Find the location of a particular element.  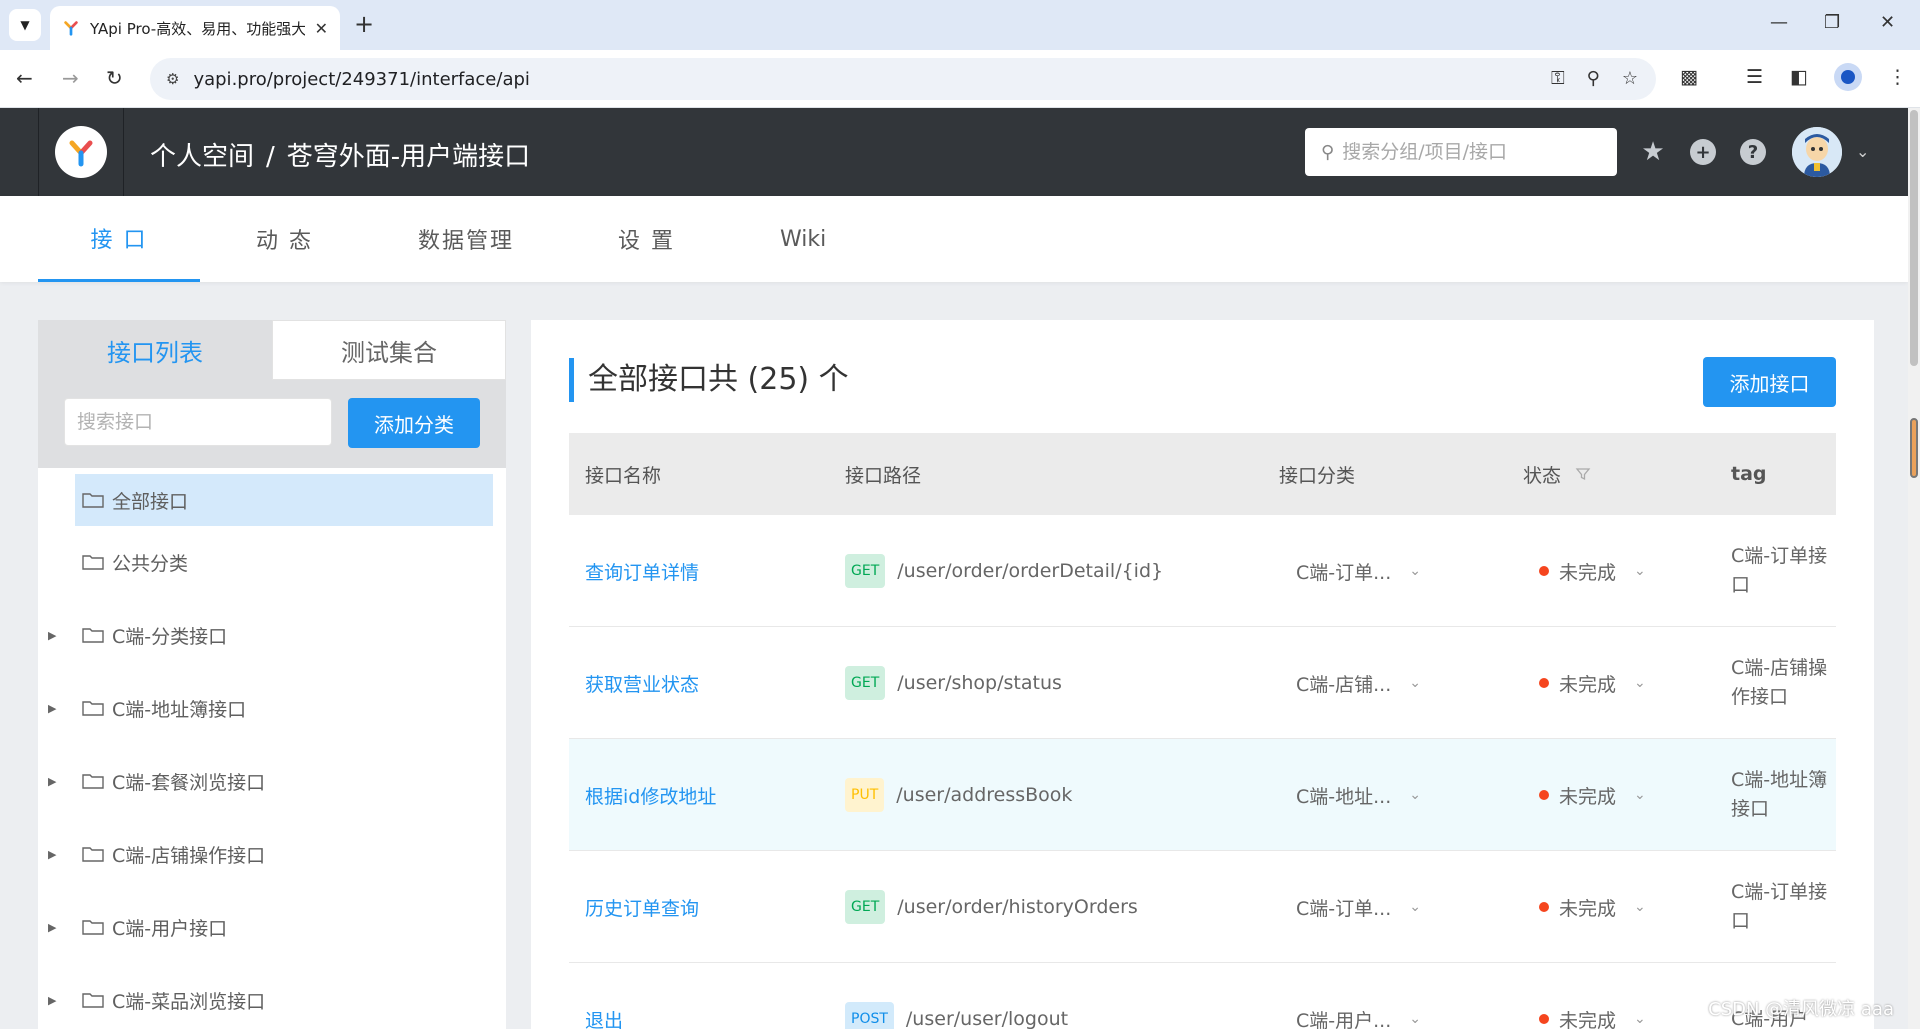

tree-item-label: C端-店铺操作接口 is located at coordinates (189, 855).